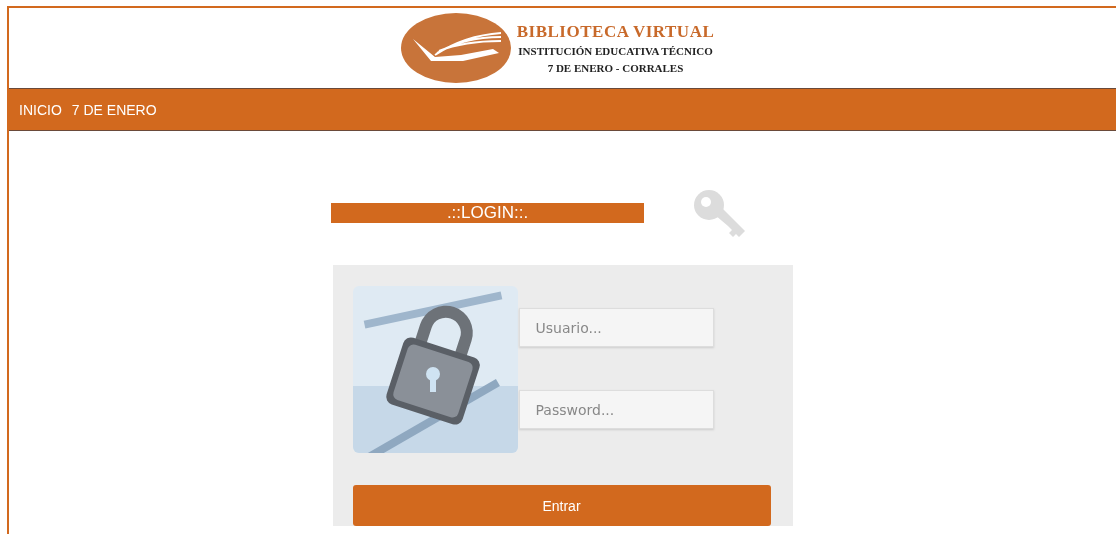  What do you see at coordinates (455, 48) in the screenshot?
I see `book-logo-icon` at bounding box center [455, 48].